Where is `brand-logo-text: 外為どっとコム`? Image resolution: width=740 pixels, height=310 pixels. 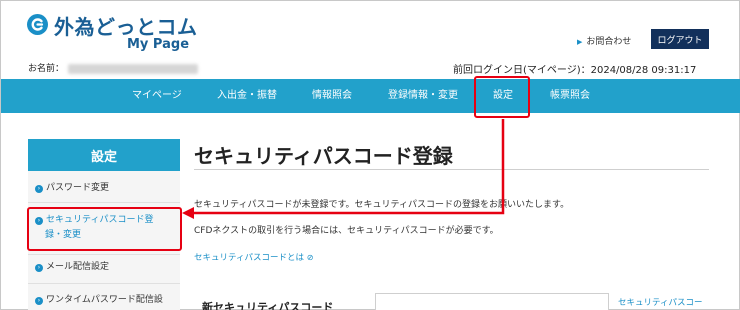
brand-logo-text: 外為どっとコム is located at coordinates (126, 27).